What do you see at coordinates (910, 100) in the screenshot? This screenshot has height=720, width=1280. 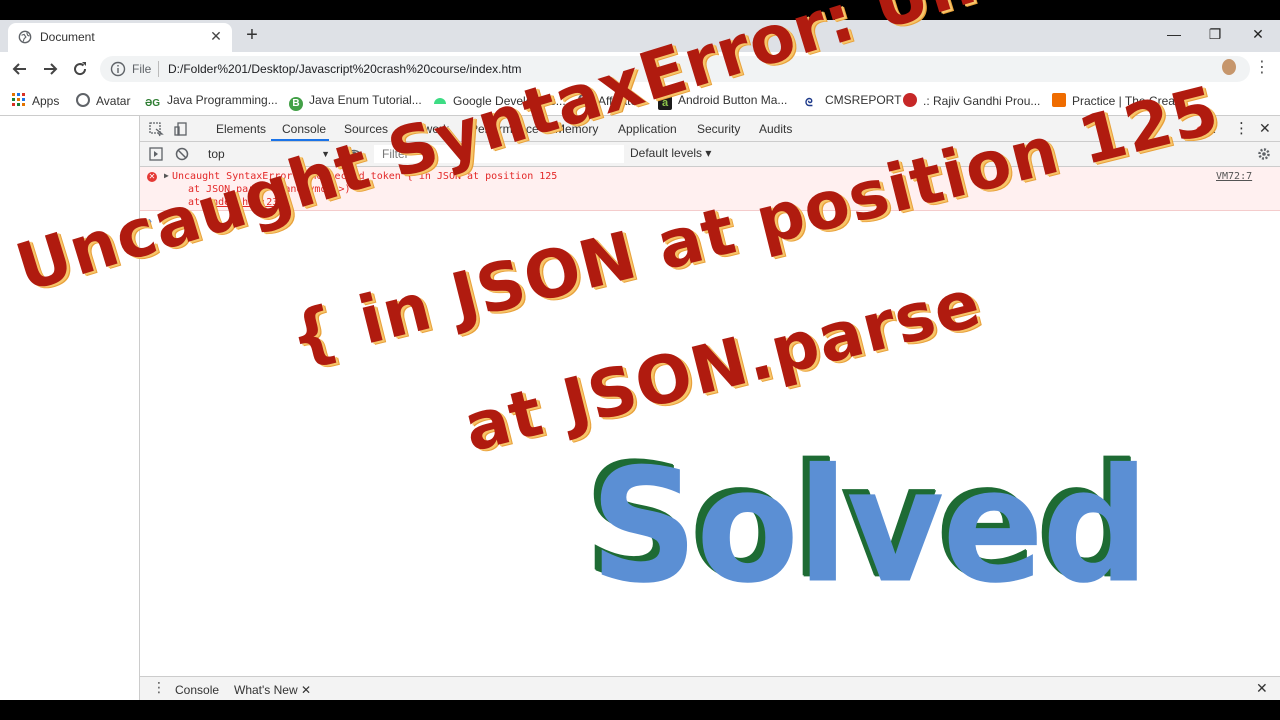 I see `emblem-icon` at bounding box center [910, 100].